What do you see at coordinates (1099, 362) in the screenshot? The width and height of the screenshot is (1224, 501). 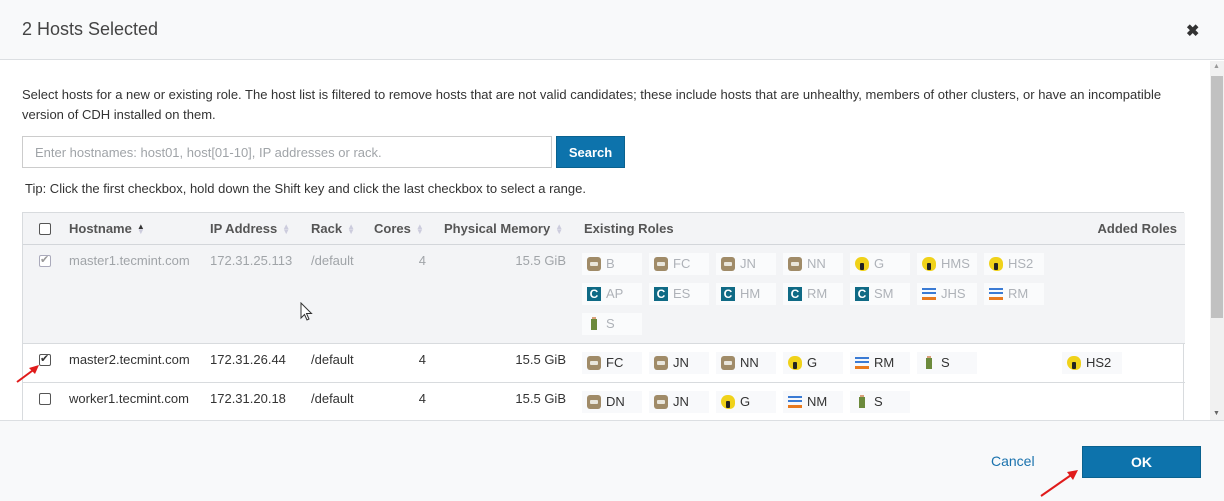 I see `role-label: HS2` at bounding box center [1099, 362].